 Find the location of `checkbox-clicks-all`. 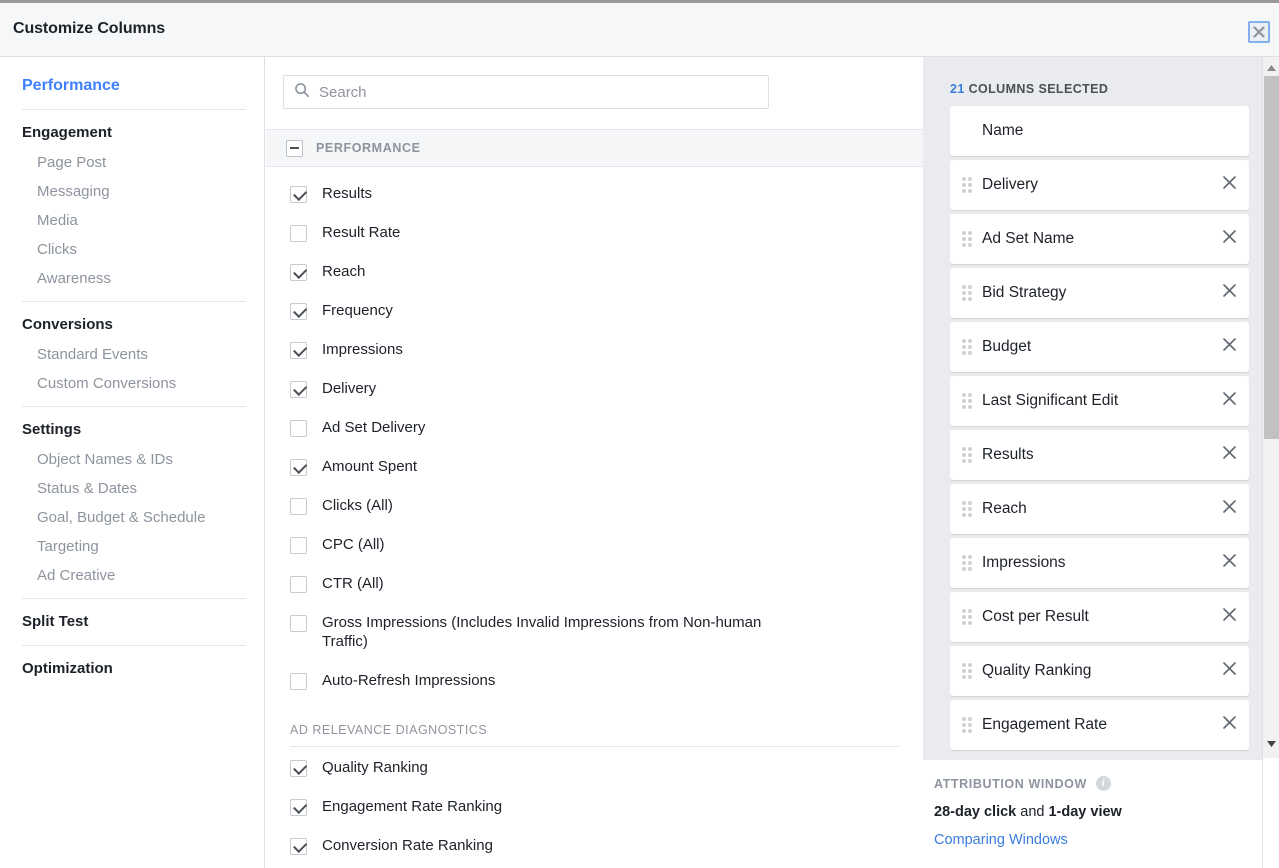

checkbox-clicks-all is located at coordinates (298, 506).